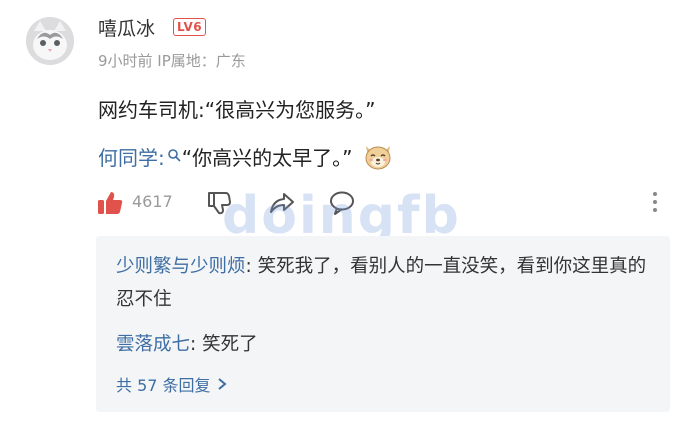 This screenshot has height=436, width=690. I want to click on mention-name: 何同学:, so click(131, 157).